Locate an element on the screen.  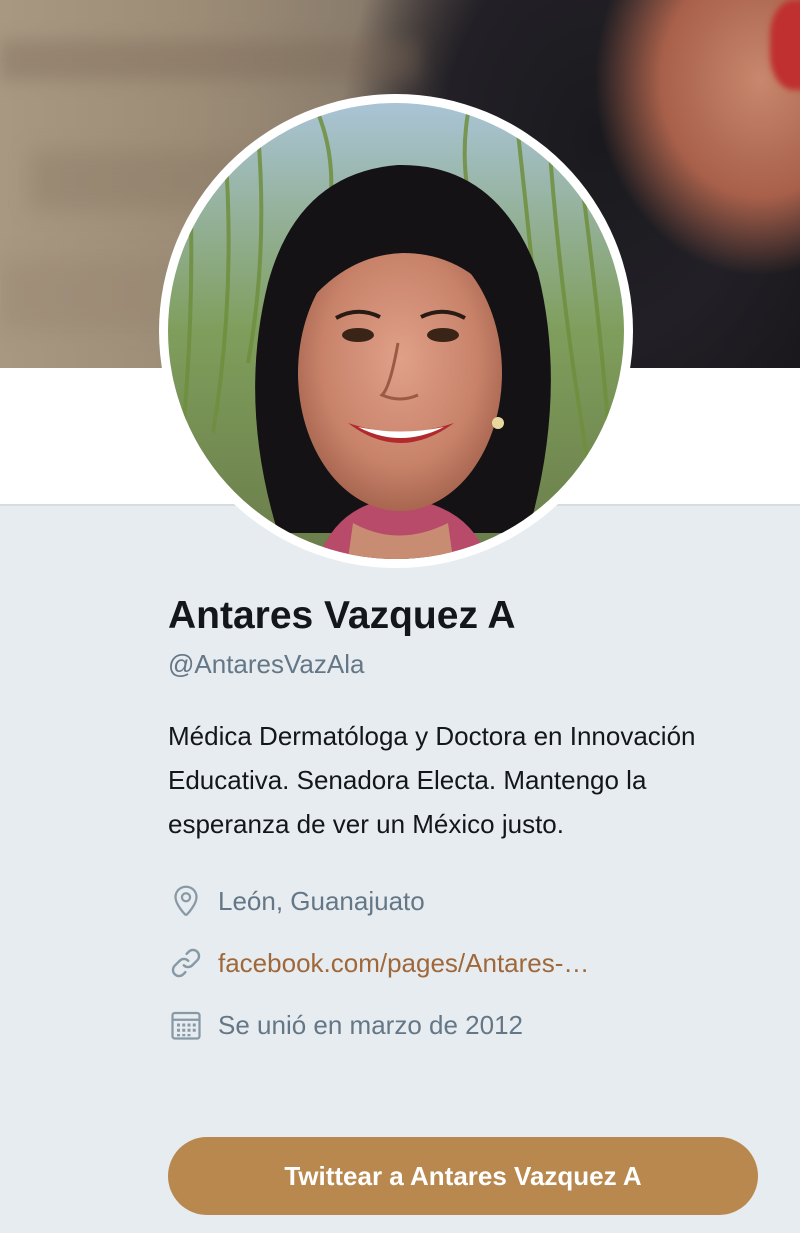
location-row: León, Guanajuato is located at coordinates (468, 901).